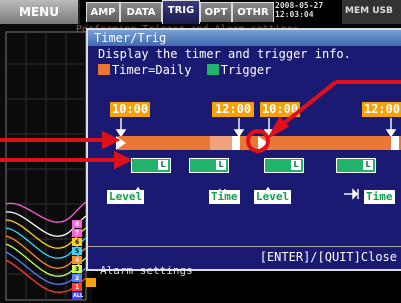 The width and height of the screenshot is (401, 303). Describe the element at coordinates (307, 105) in the screenshot. I see `annotation-leader-diagonal` at that location.